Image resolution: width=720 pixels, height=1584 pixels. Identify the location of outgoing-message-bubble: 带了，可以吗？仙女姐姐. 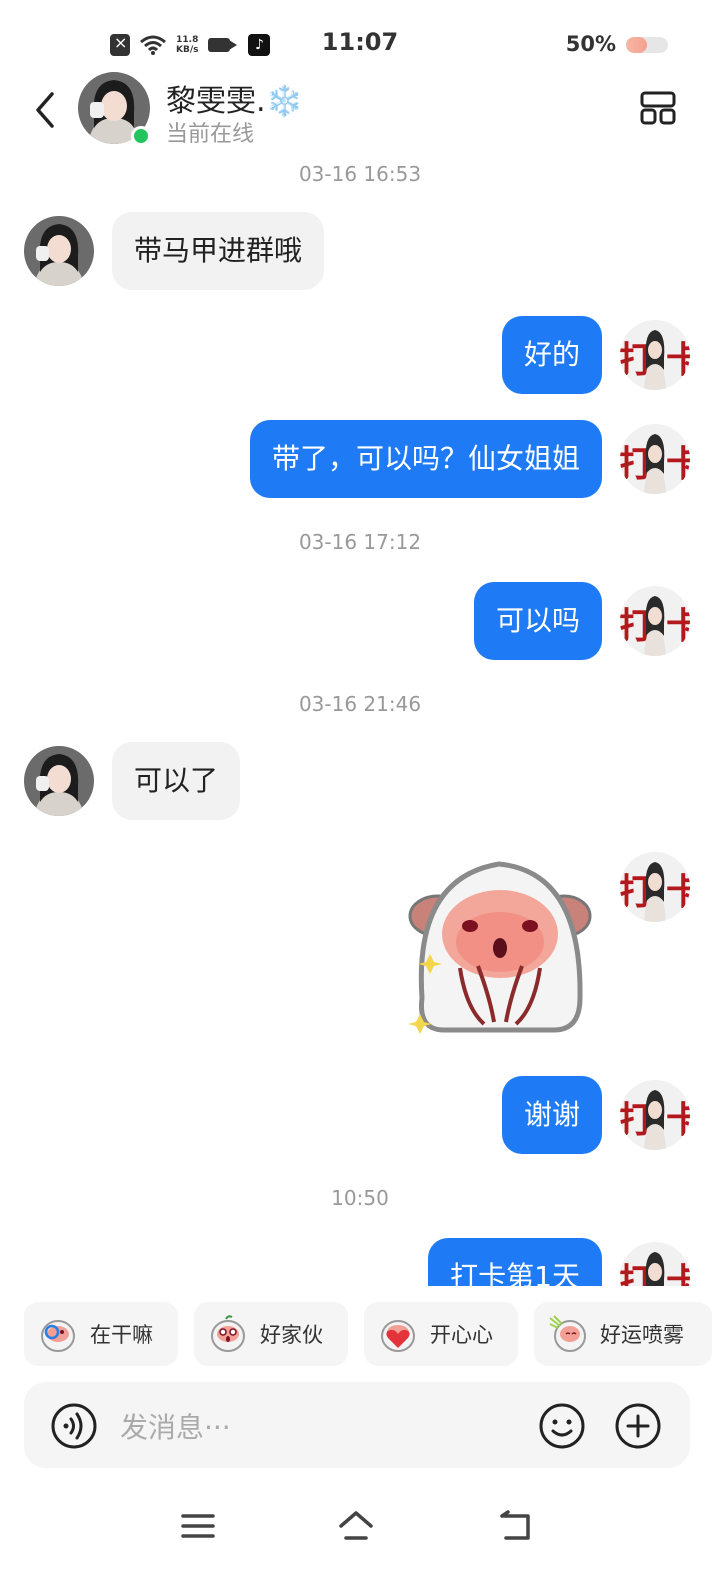
(425, 459).